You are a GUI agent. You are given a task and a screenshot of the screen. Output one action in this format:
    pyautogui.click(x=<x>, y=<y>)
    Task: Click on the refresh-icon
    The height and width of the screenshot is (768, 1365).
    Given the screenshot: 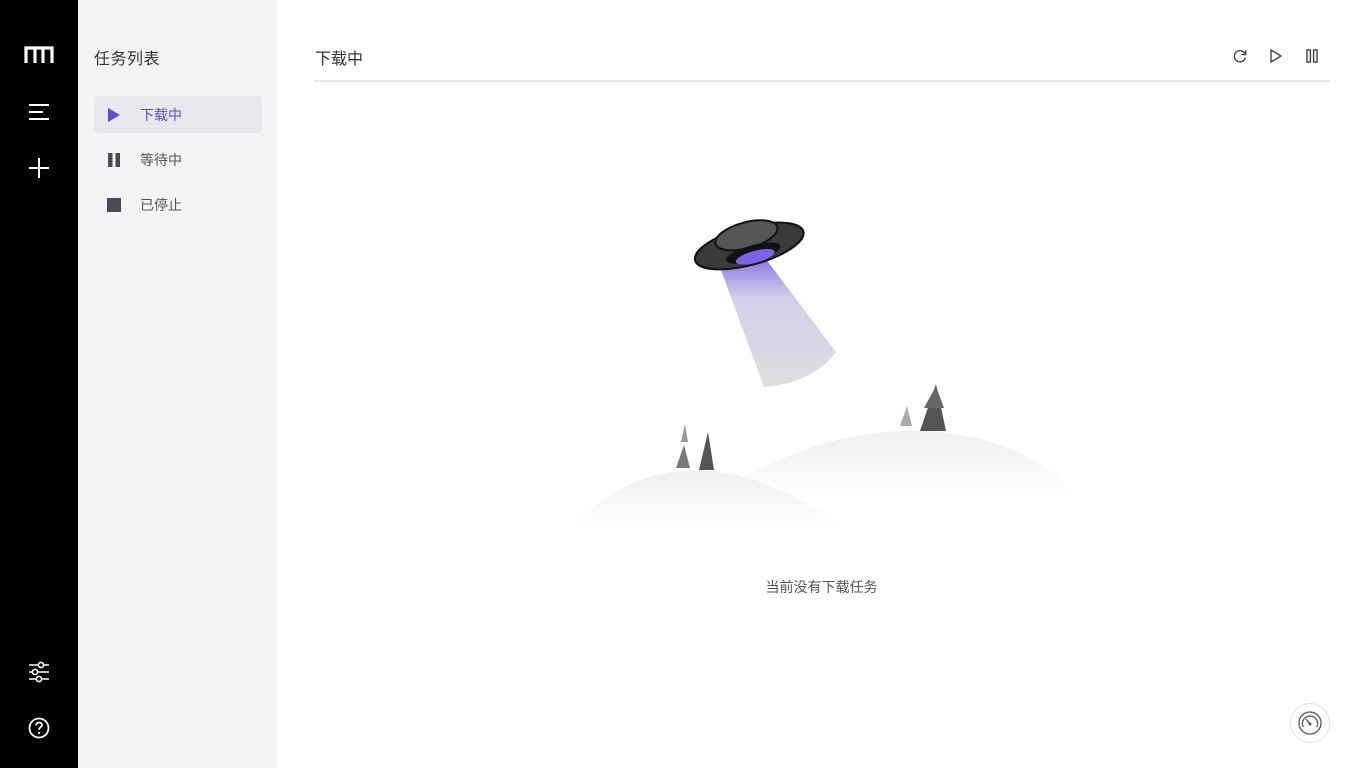 What is the action you would take?
    pyautogui.click(x=1240, y=56)
    